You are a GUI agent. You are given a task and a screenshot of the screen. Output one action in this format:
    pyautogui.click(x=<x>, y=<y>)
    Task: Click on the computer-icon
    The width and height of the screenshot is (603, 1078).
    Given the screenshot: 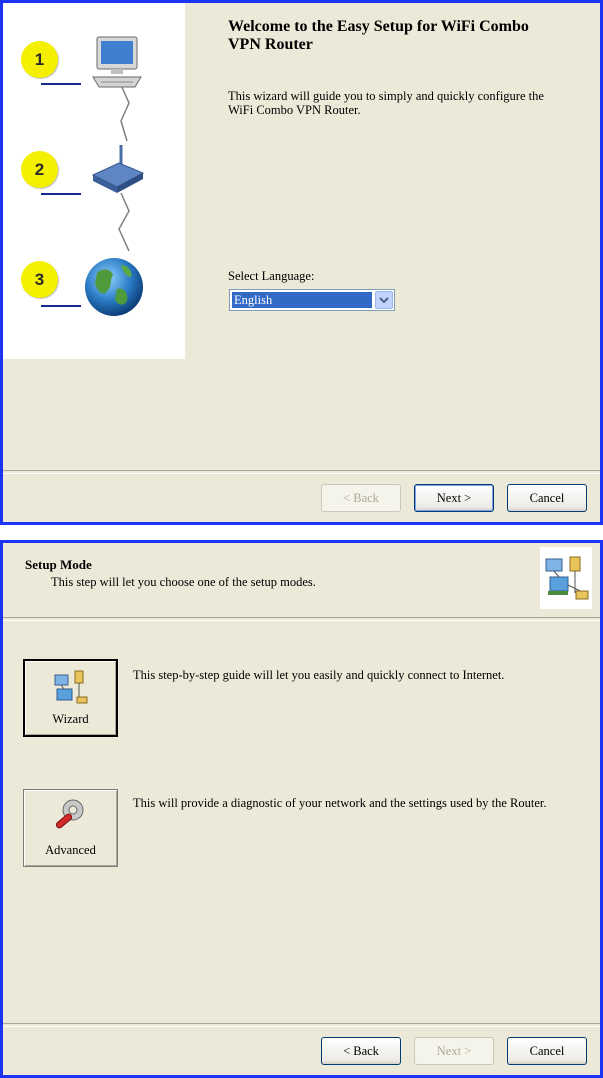 What is the action you would take?
    pyautogui.click(x=117, y=65)
    